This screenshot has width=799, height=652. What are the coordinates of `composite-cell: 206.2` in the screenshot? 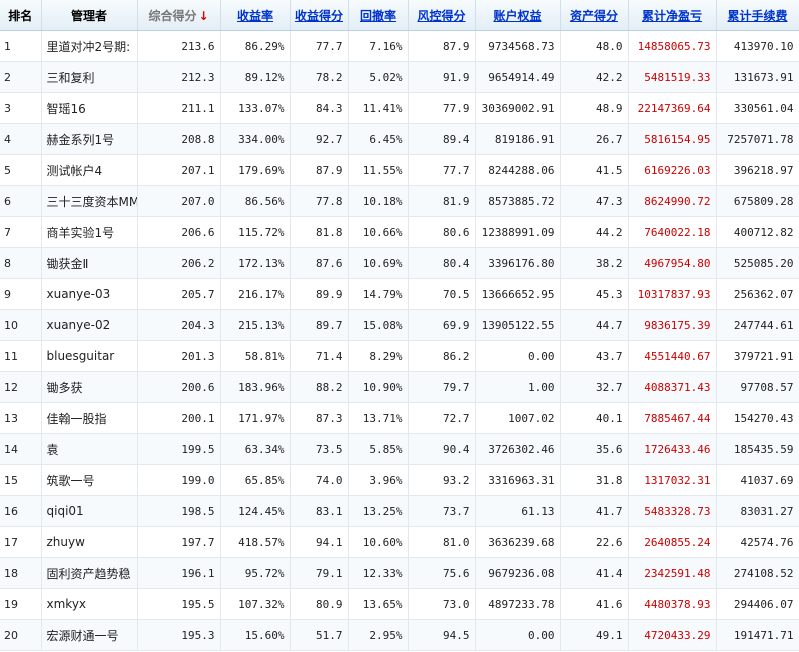 It's located at (179, 263).